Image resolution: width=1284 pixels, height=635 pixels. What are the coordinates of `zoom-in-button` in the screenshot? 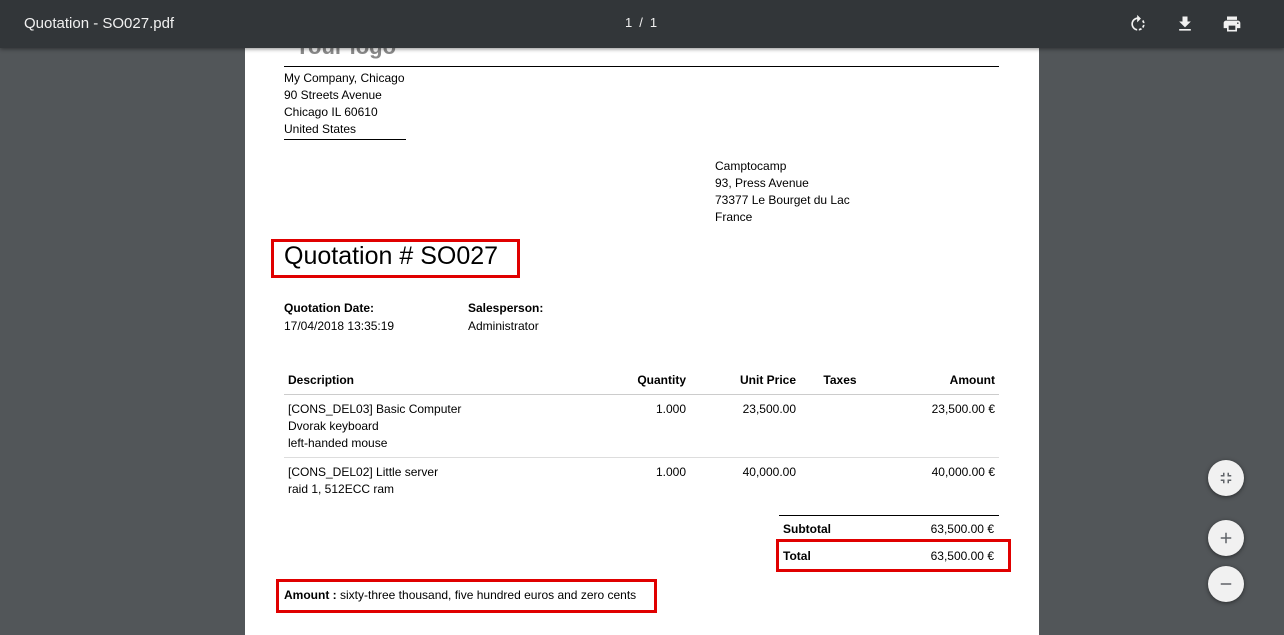 It's located at (1226, 538).